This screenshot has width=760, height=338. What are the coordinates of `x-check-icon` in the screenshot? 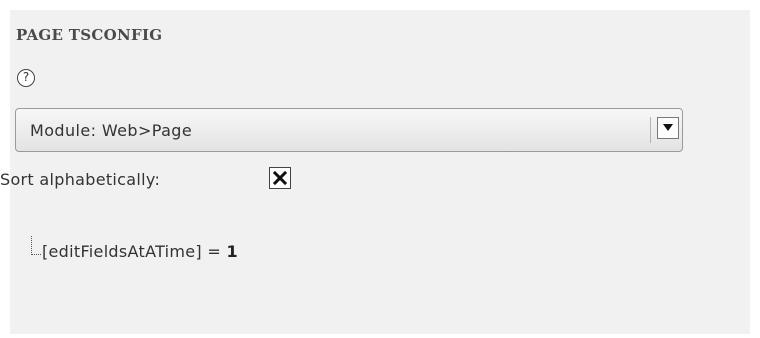 It's located at (280, 178).